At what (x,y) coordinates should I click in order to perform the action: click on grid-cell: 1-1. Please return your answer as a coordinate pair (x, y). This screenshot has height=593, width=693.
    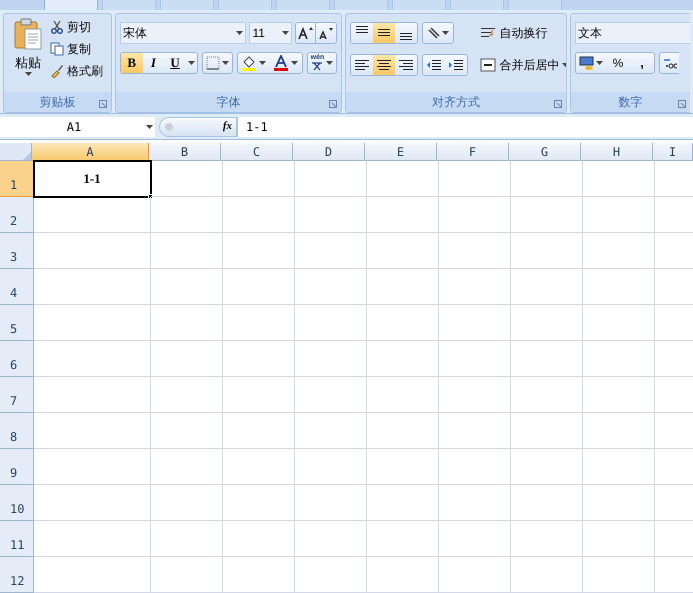
    Looking at the image, I should click on (92, 179).